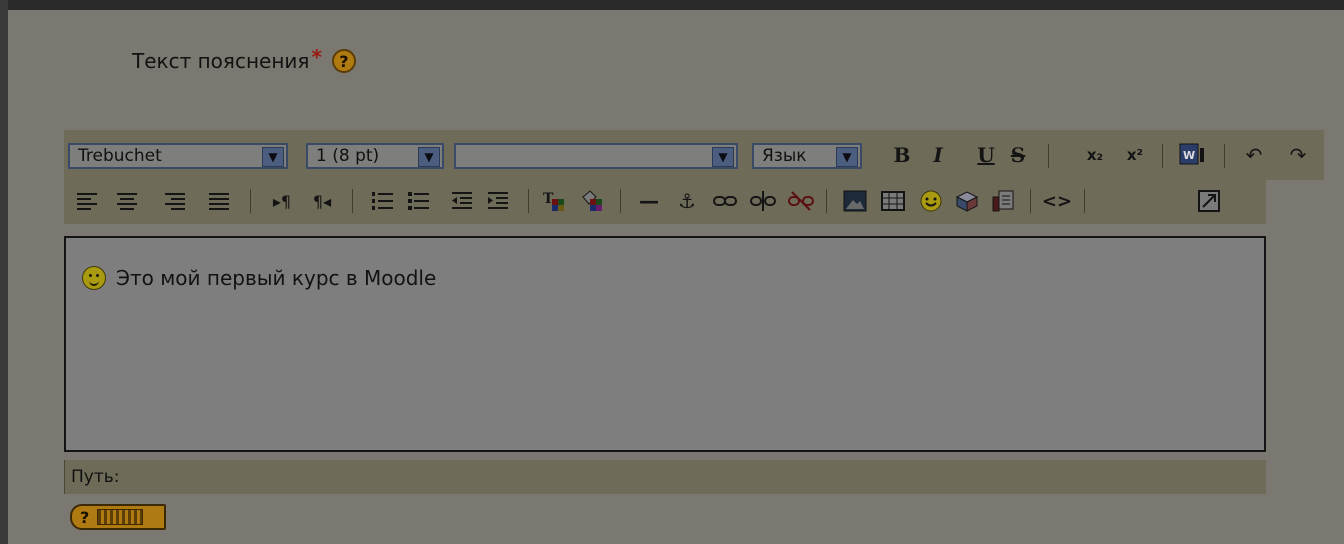 The image size is (1344, 544). Describe the element at coordinates (85, 517) in the screenshot. I see `help-glyph: ?` at that location.